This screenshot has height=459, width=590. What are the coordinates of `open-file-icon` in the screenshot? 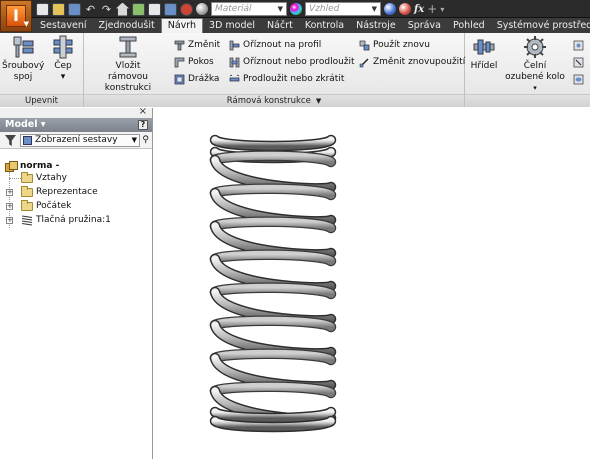 It's located at (58, 9).